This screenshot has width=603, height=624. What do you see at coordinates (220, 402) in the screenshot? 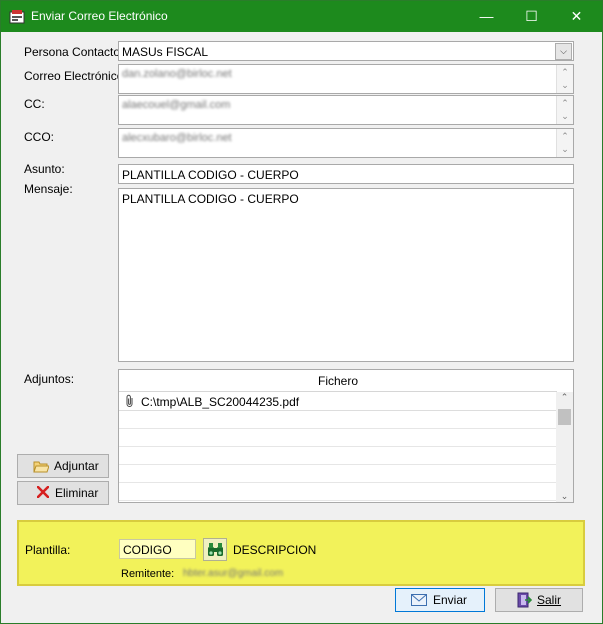
I see `attachment-filename: C:\tmp\ALB_SC20044235.pdf` at bounding box center [220, 402].